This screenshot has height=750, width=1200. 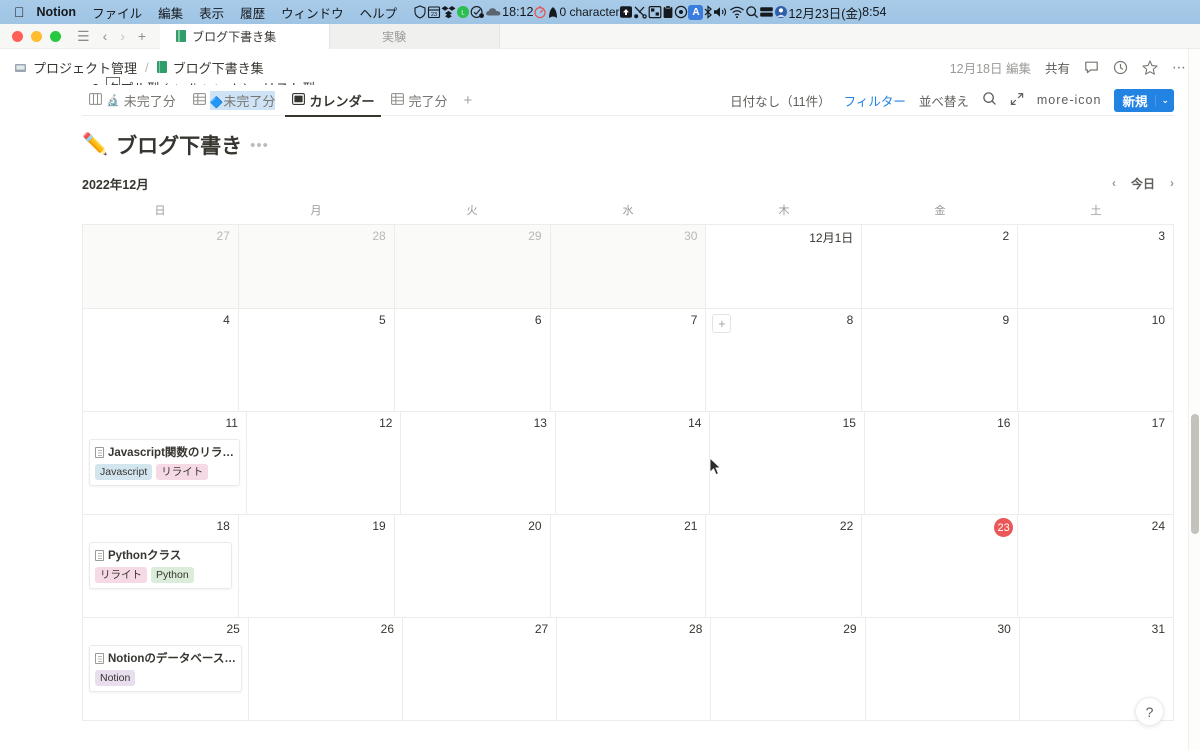 What do you see at coordinates (333, 101) in the screenshot?
I see `view-tab-calendar: カレンダー` at bounding box center [333, 101].